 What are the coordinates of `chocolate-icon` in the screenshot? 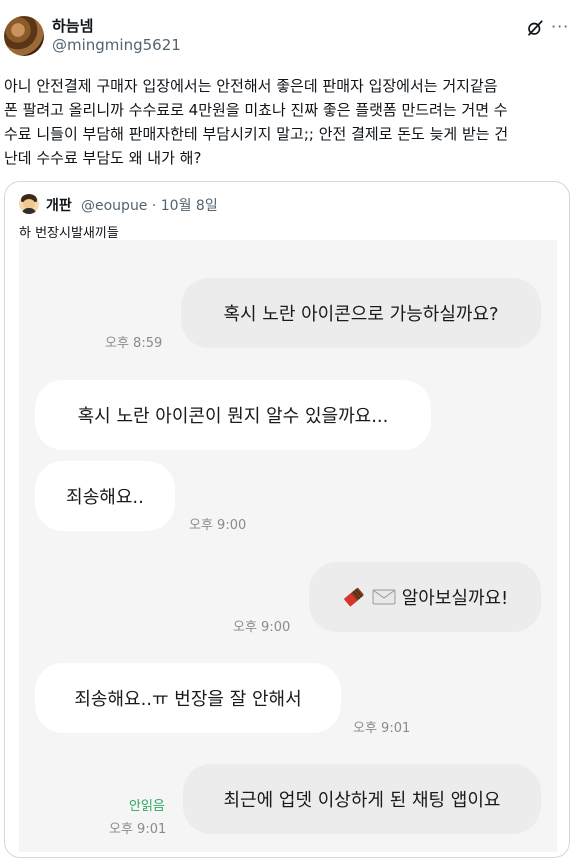 It's located at (354, 597).